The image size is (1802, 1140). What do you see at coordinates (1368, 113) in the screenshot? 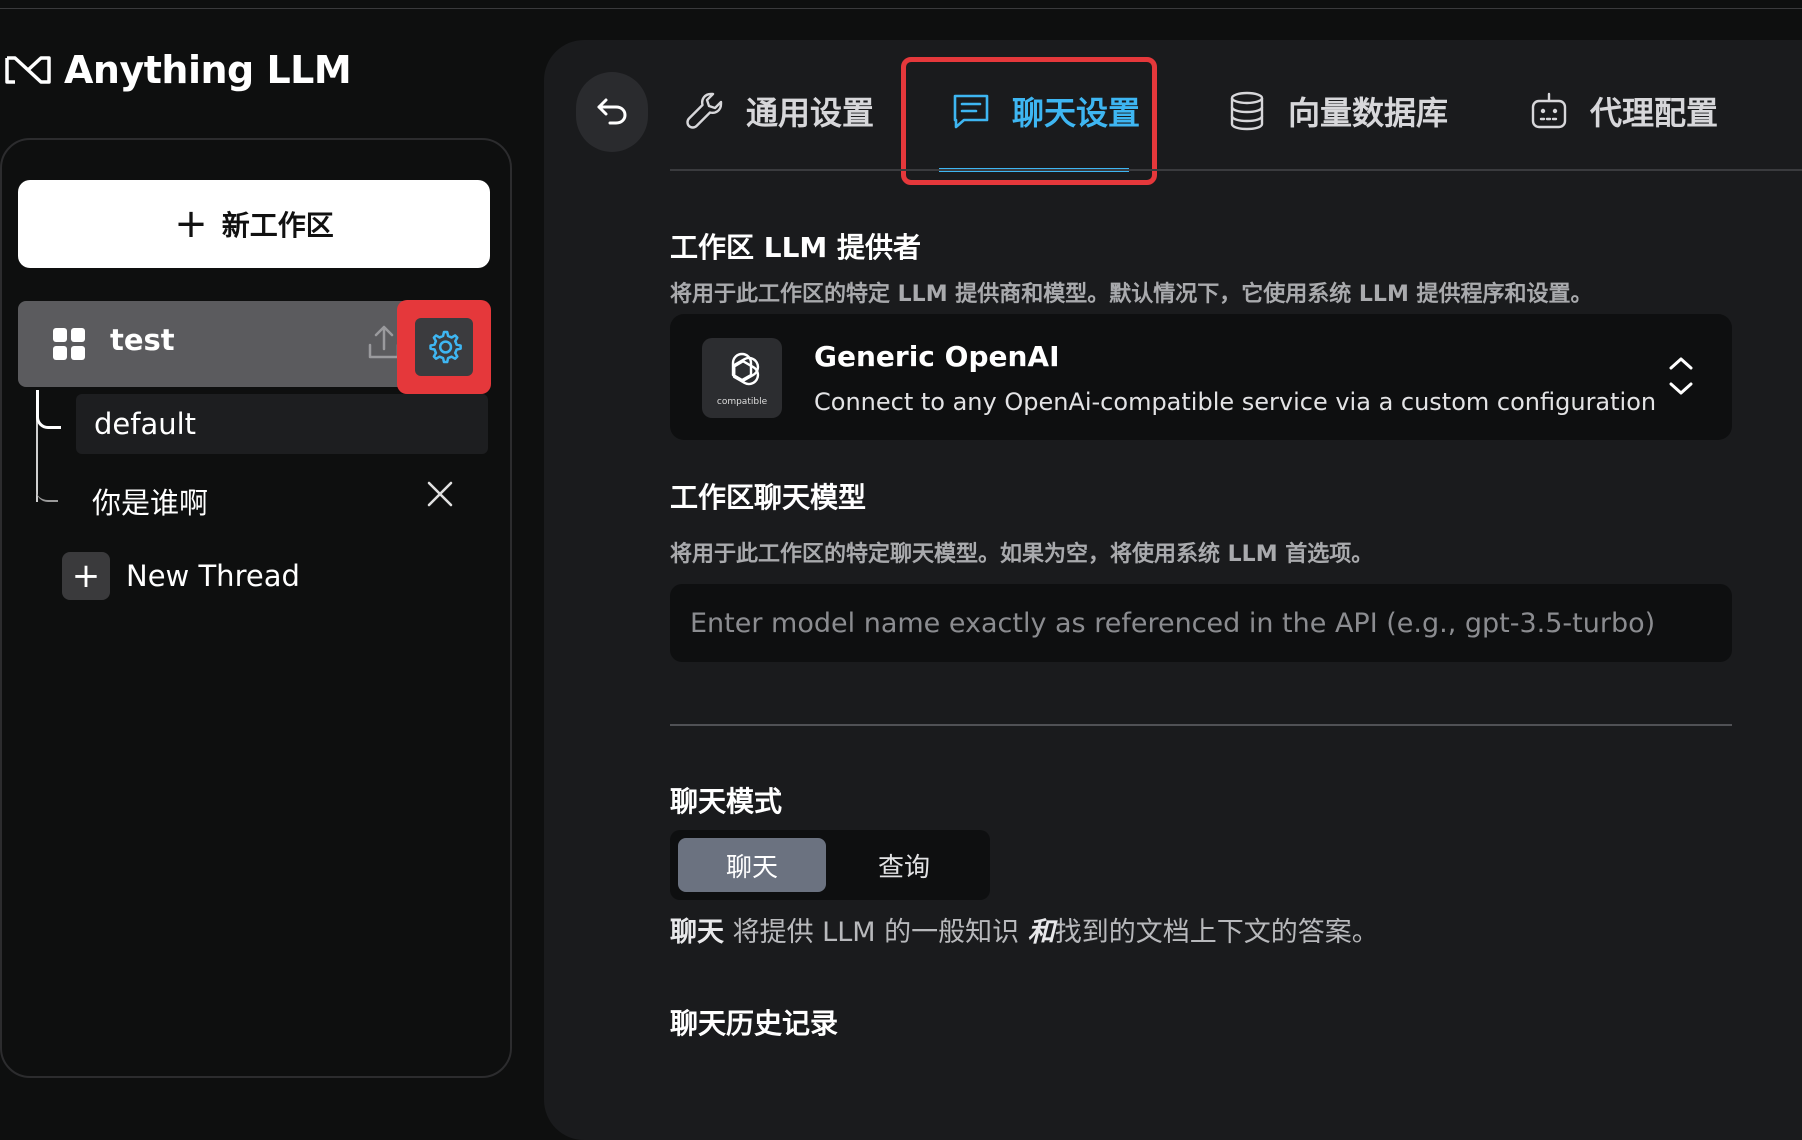
I see `tab-label: 向量数据库` at bounding box center [1368, 113].